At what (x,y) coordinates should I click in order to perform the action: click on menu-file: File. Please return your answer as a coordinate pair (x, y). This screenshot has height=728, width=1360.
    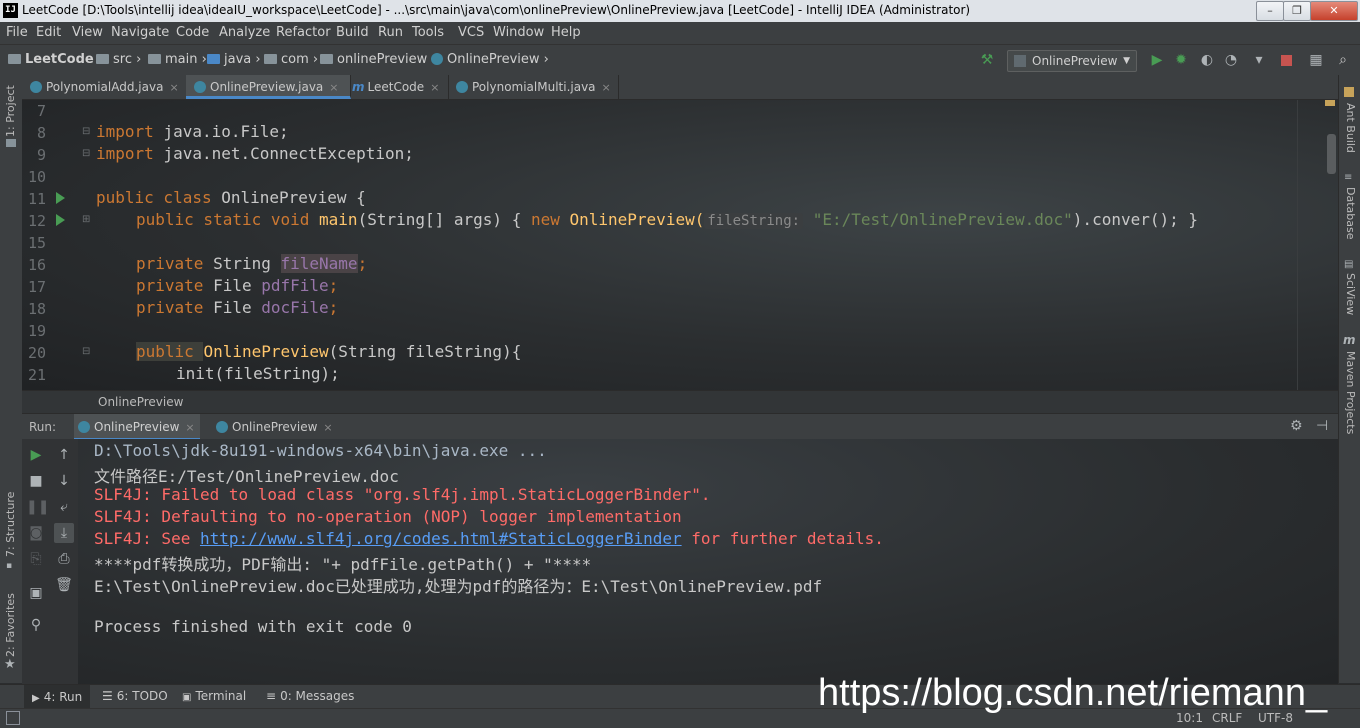
    Looking at the image, I should click on (17, 32).